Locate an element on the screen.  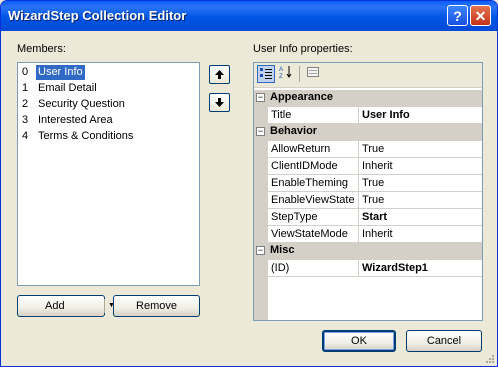
property-row: ViewStateMode Inherit is located at coordinates (368, 234).